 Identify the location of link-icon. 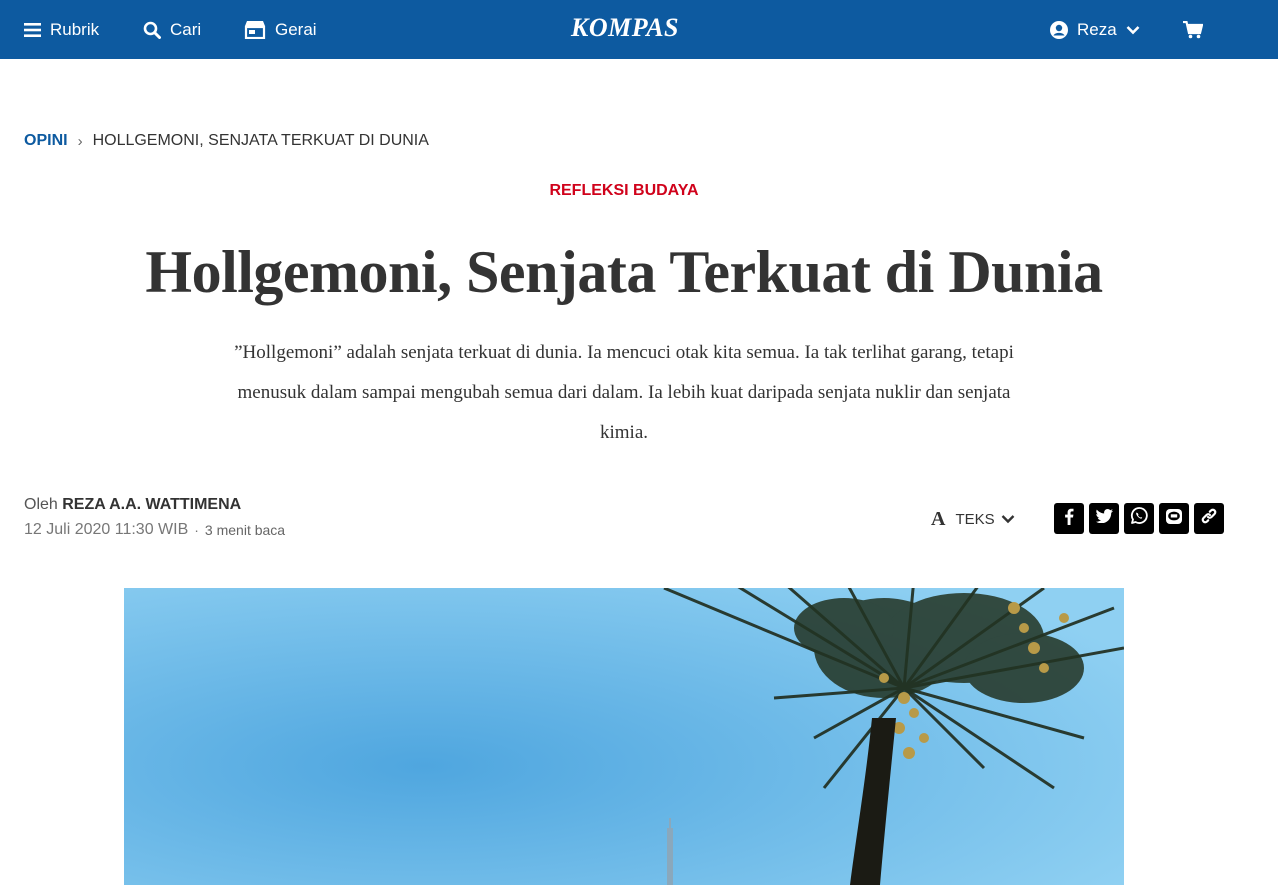
(1209, 518).